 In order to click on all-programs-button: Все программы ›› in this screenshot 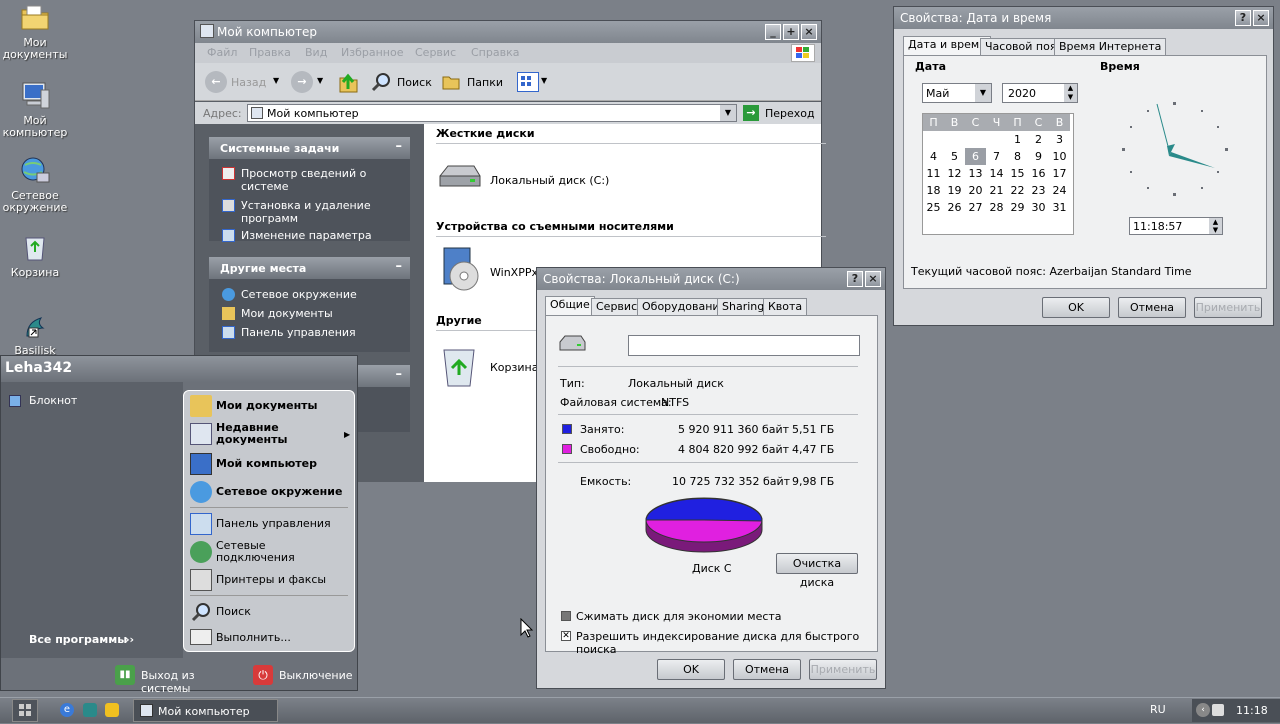, I will do `click(89, 641)`.